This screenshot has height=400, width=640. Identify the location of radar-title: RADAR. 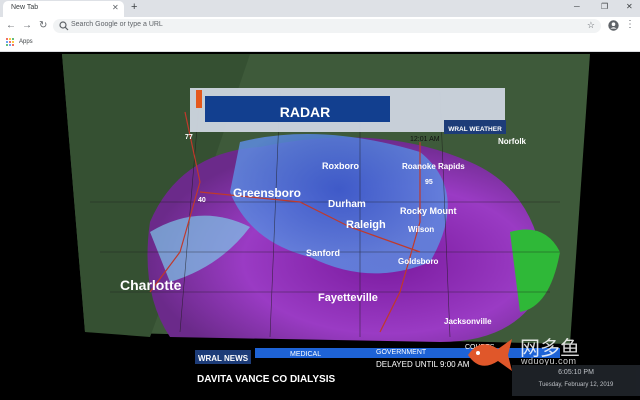
(305, 112).